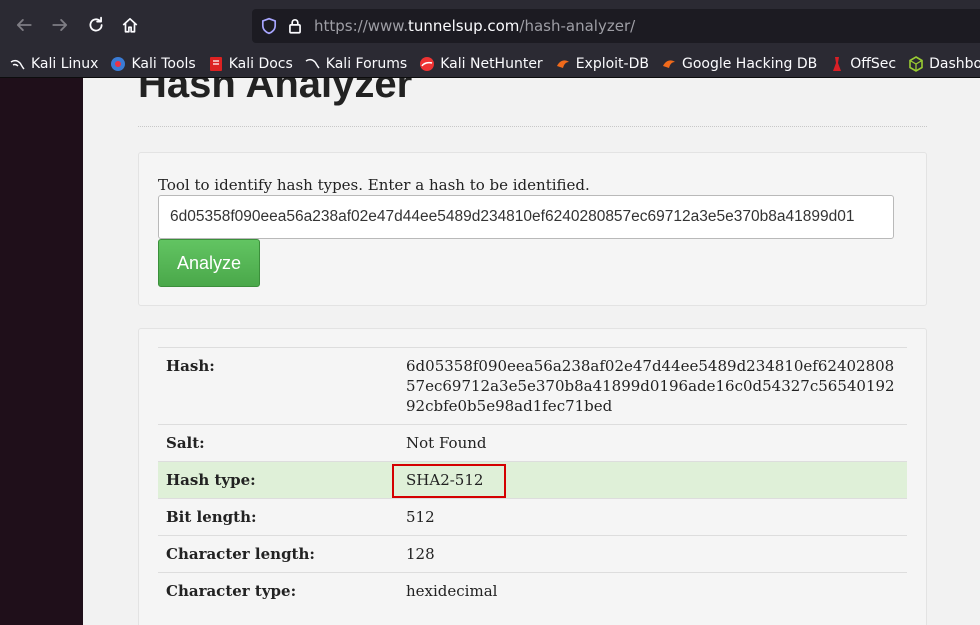  I want to click on browser-toolbar: https://www.tunnelsup.com/hash-analyzer/, so click(490, 25).